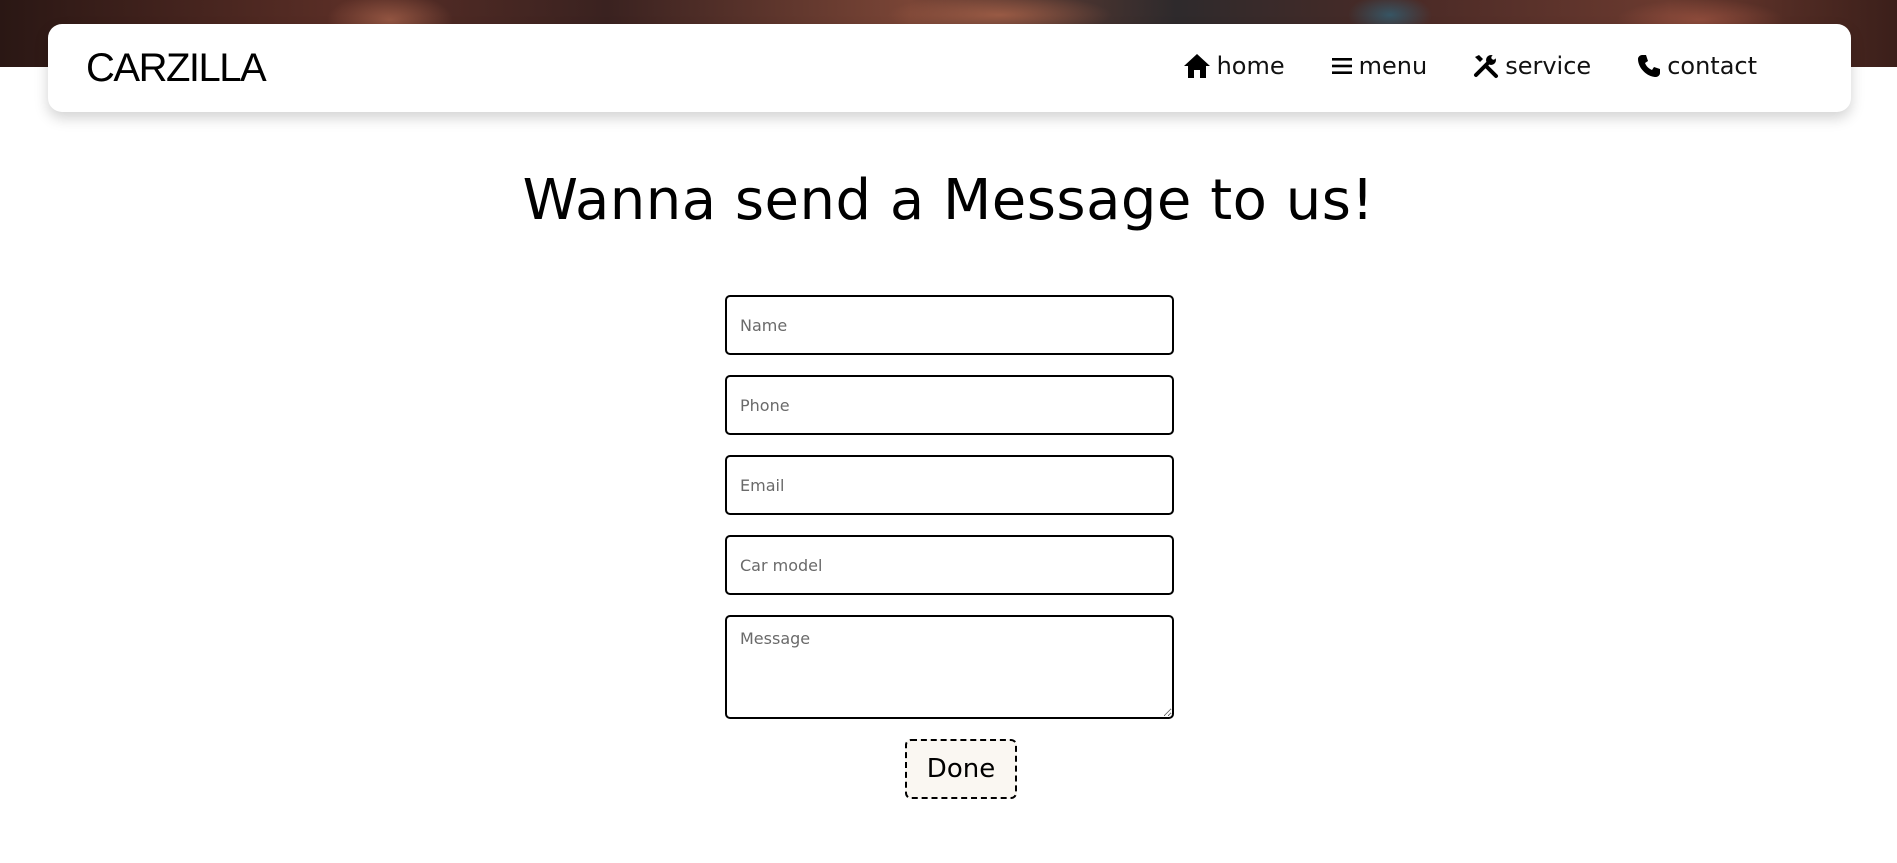  Describe the element at coordinates (949, 68) in the screenshot. I see `navbar: CARZILLA home menu service contact` at that location.